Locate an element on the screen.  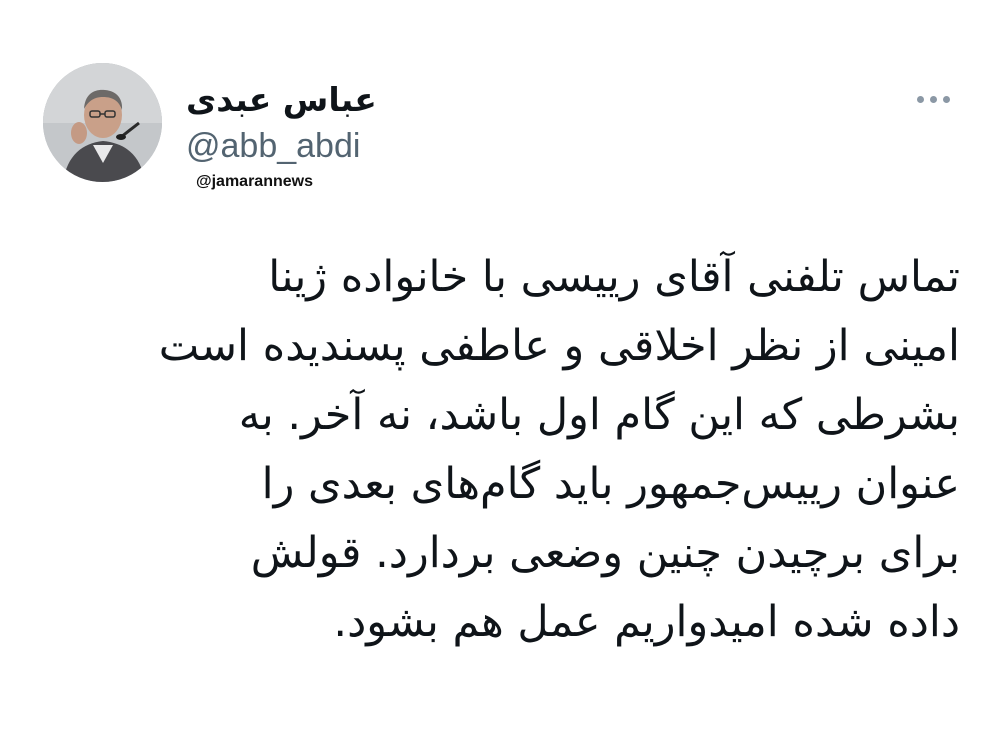
tweet-text-line: امینی از نظر اخلاقی و عاطفی پسندیده است is located at coordinates (559, 346).